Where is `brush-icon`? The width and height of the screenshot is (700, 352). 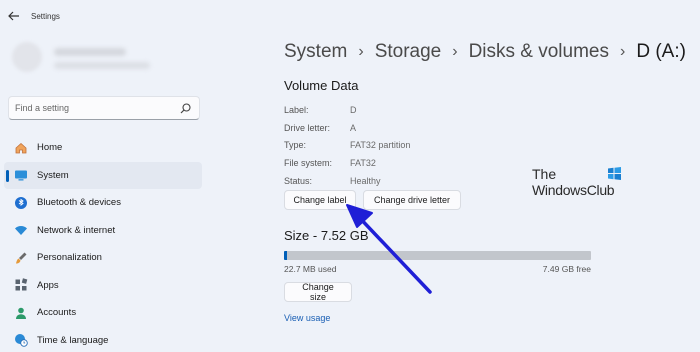
brush-icon is located at coordinates (21, 258).